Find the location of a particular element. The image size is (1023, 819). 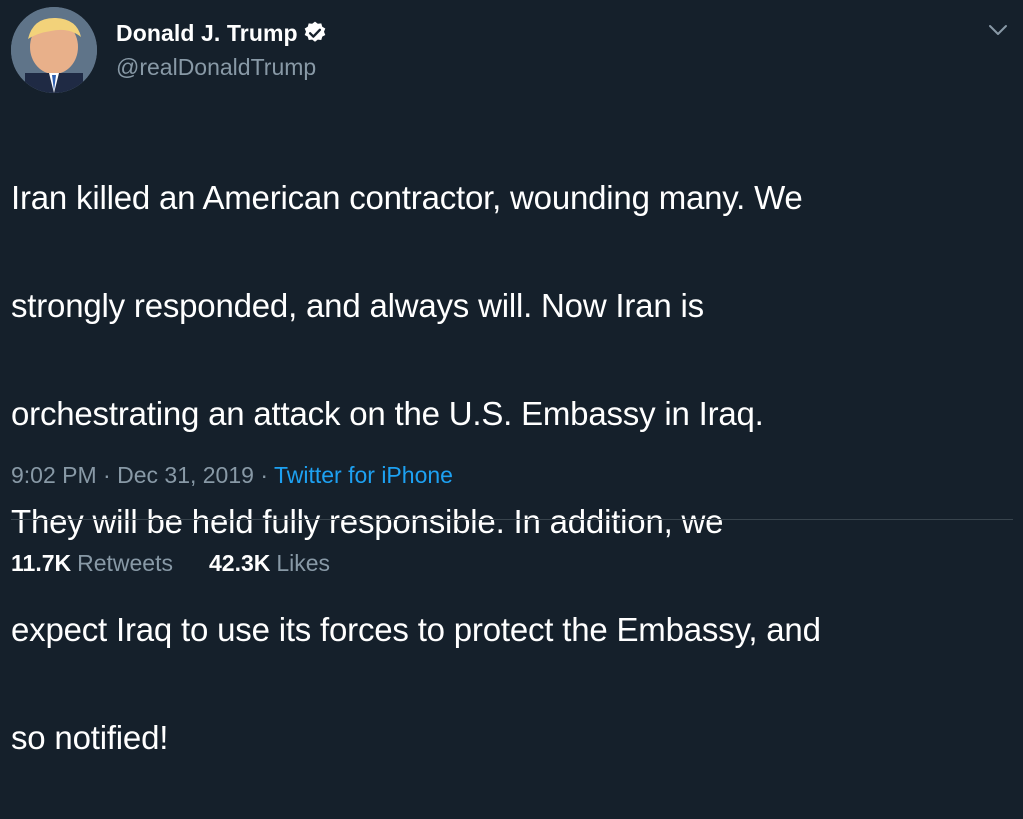

tweet-date: Dec 31, 2019 is located at coordinates (185, 475).